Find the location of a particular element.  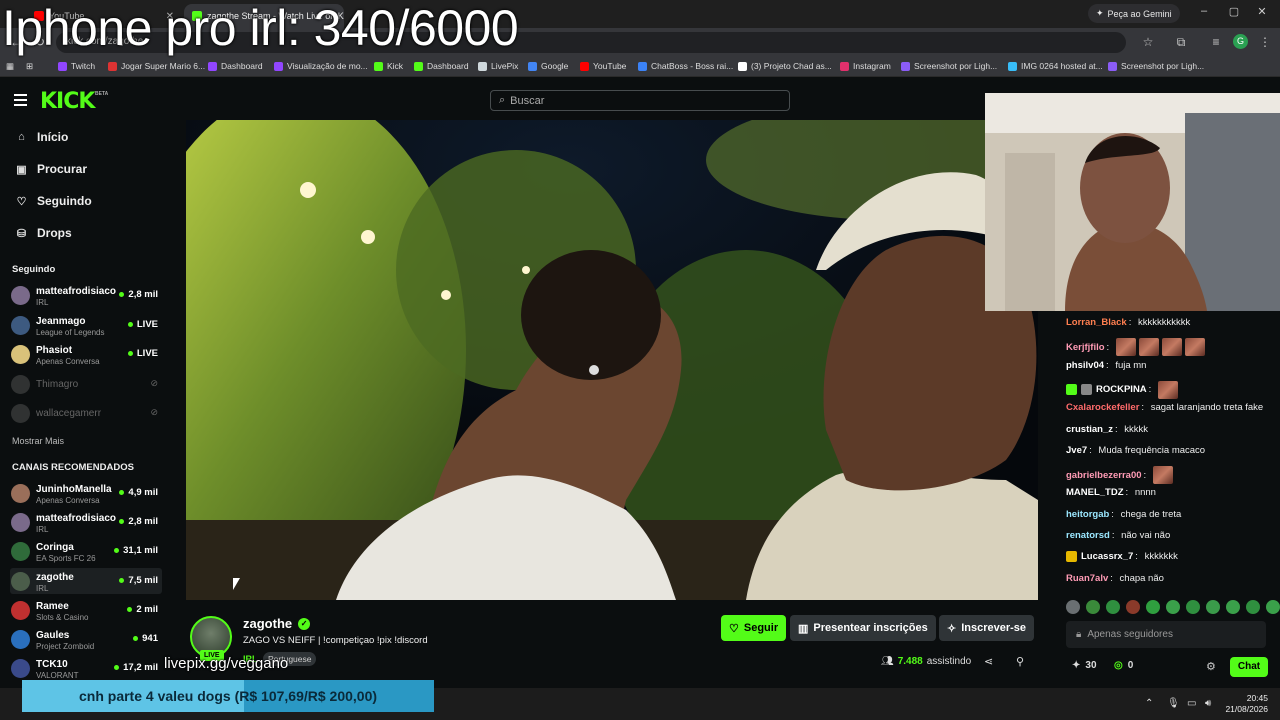

profile-avatar: G is located at coordinates (1240, 41).